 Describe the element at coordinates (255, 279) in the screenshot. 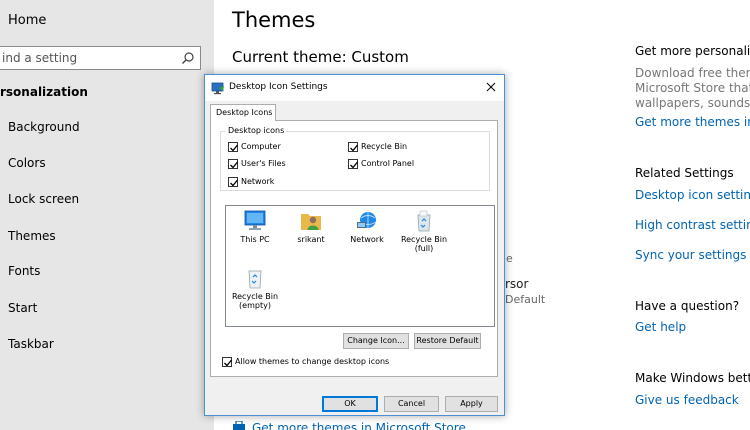

I see `recycle-bin-empty-icon` at that location.